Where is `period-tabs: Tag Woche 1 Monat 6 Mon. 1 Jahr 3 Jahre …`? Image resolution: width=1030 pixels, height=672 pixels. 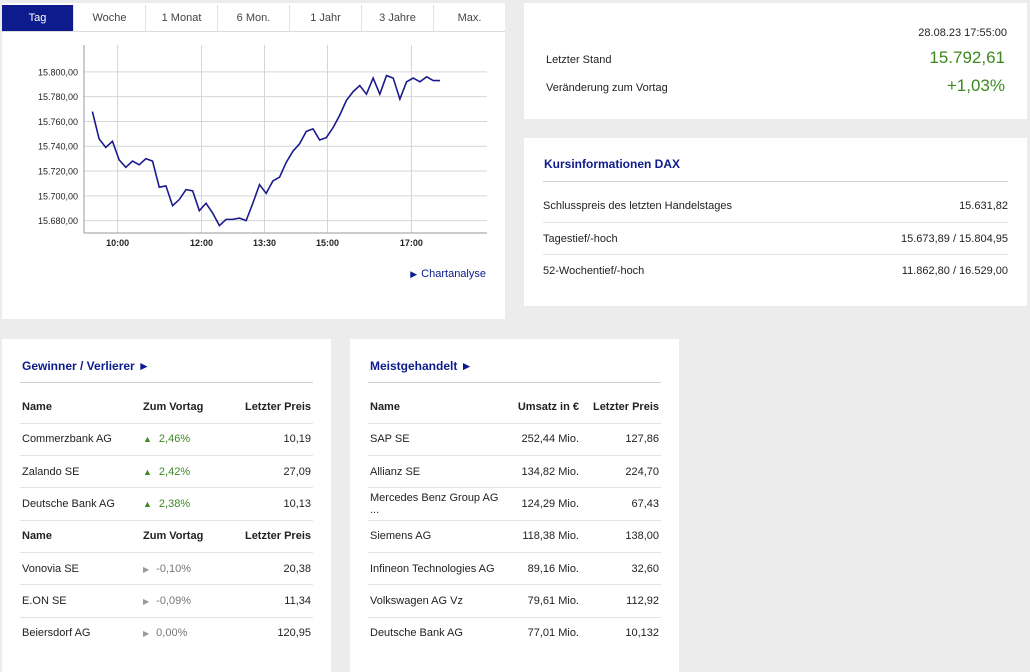
period-tabs: Tag Woche 1 Monat 6 Mon. 1 Jahr 3 Jahre … is located at coordinates (253, 18).